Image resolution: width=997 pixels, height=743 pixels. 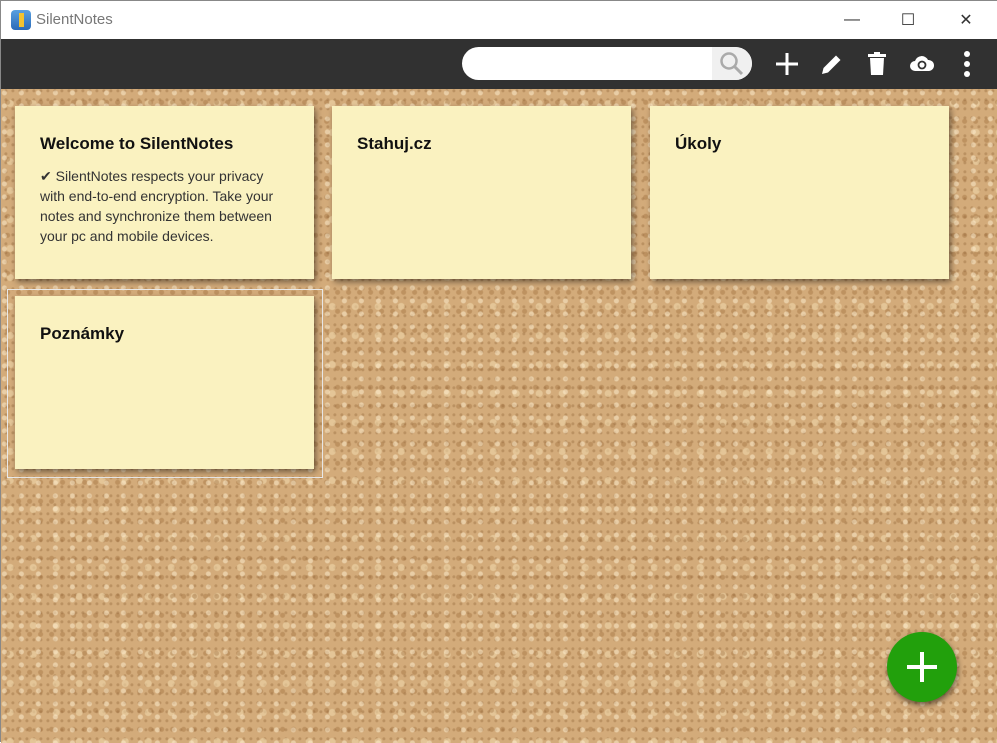 I want to click on delete-button, so click(x=877, y=64).